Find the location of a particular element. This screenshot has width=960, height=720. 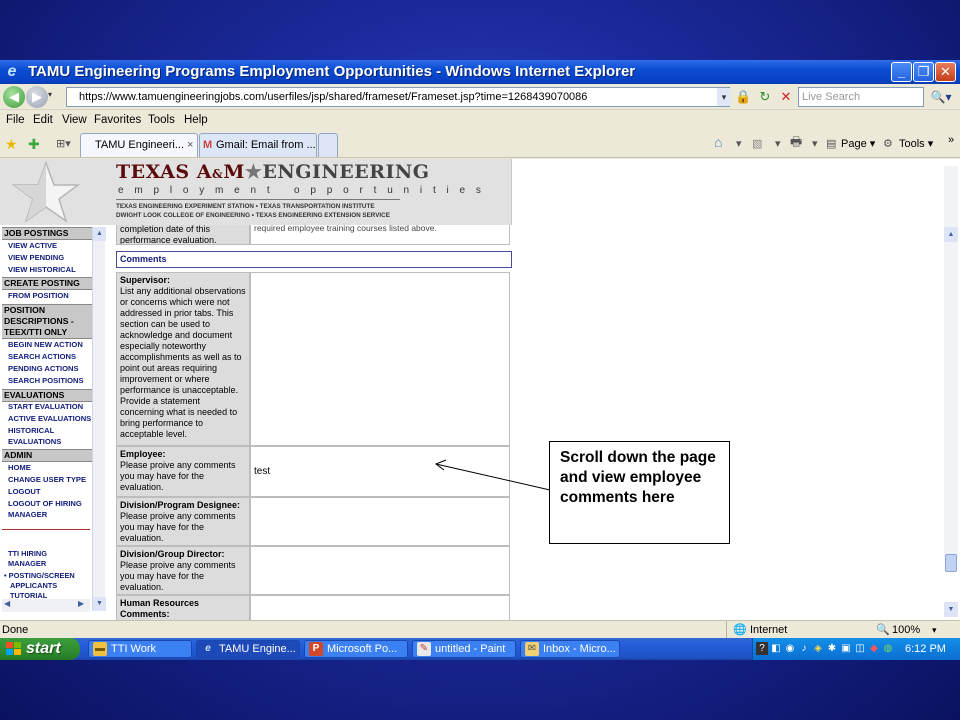

scroll-up-icon: ▲ is located at coordinates (99, 234).